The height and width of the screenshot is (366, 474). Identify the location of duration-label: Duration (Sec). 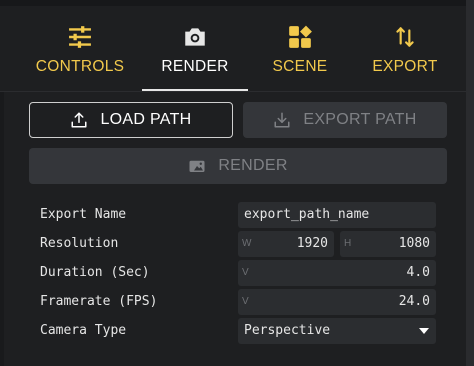
(95, 272).